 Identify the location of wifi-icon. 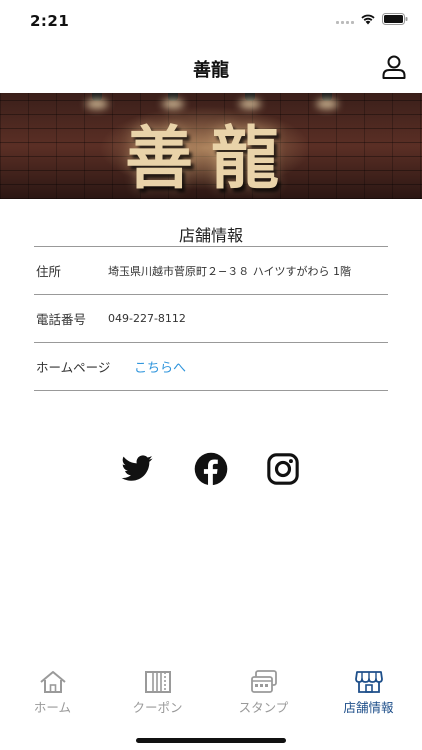
(368, 19).